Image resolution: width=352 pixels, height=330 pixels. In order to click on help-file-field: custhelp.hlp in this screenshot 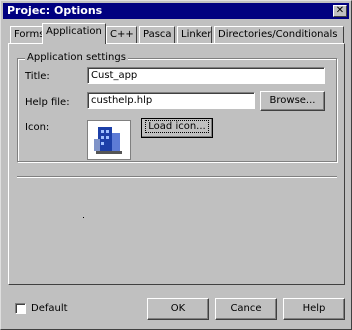, I will do `click(171, 100)`.